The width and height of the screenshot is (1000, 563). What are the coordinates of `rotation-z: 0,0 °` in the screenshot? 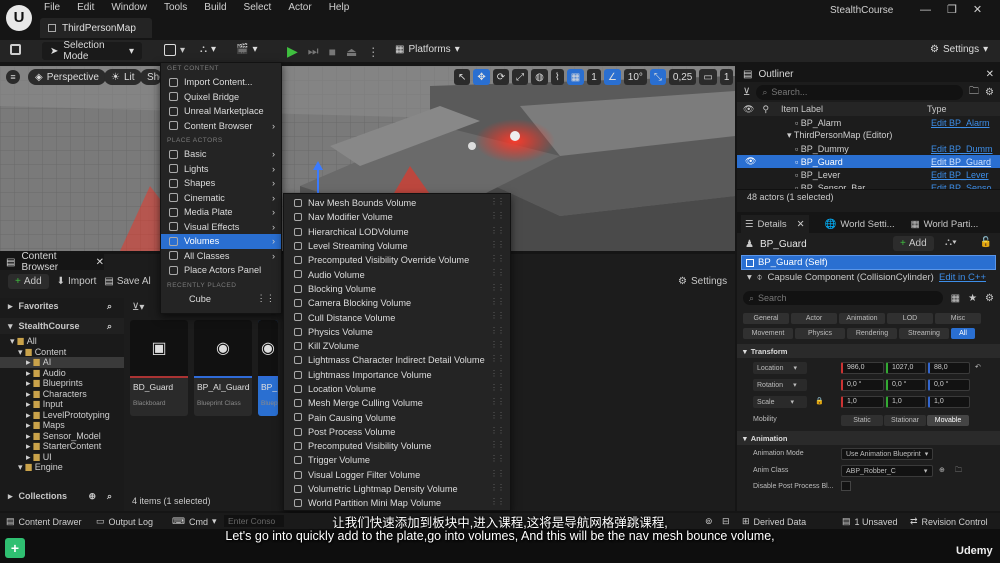 It's located at (949, 385).